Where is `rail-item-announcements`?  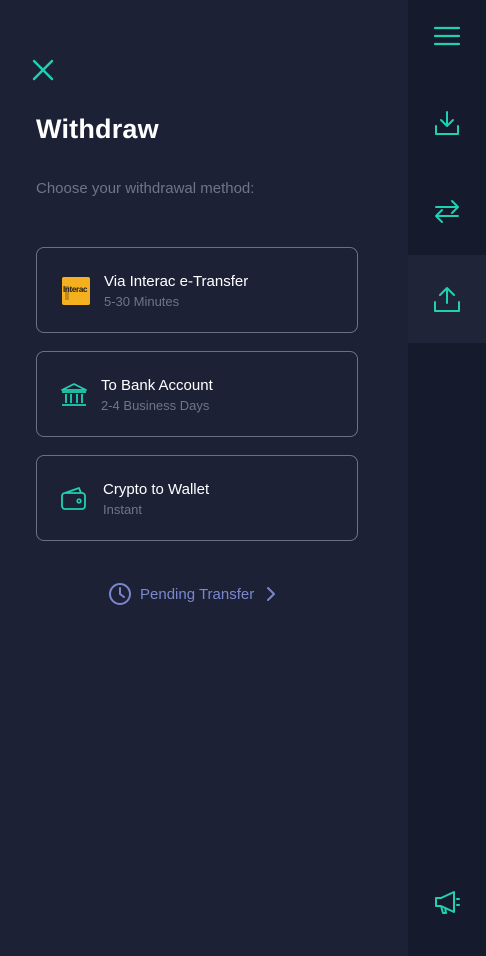 rail-item-announcements is located at coordinates (447, 902).